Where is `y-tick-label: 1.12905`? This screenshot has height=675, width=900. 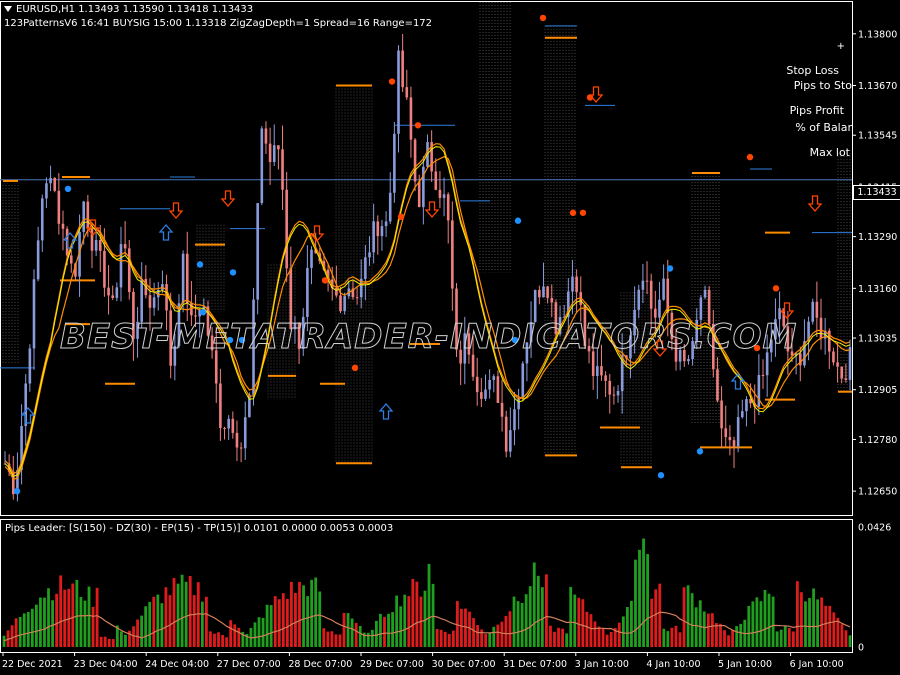 y-tick-label: 1.12905 is located at coordinates (877, 390).